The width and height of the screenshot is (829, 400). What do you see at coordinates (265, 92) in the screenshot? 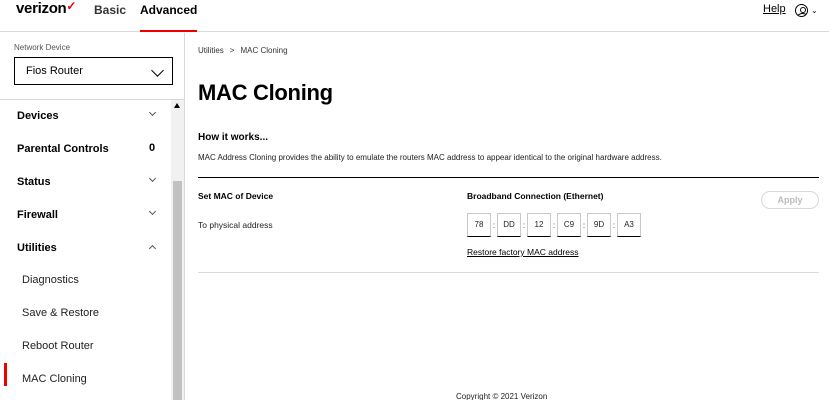
I see `page-title: MAC Cloning` at bounding box center [265, 92].